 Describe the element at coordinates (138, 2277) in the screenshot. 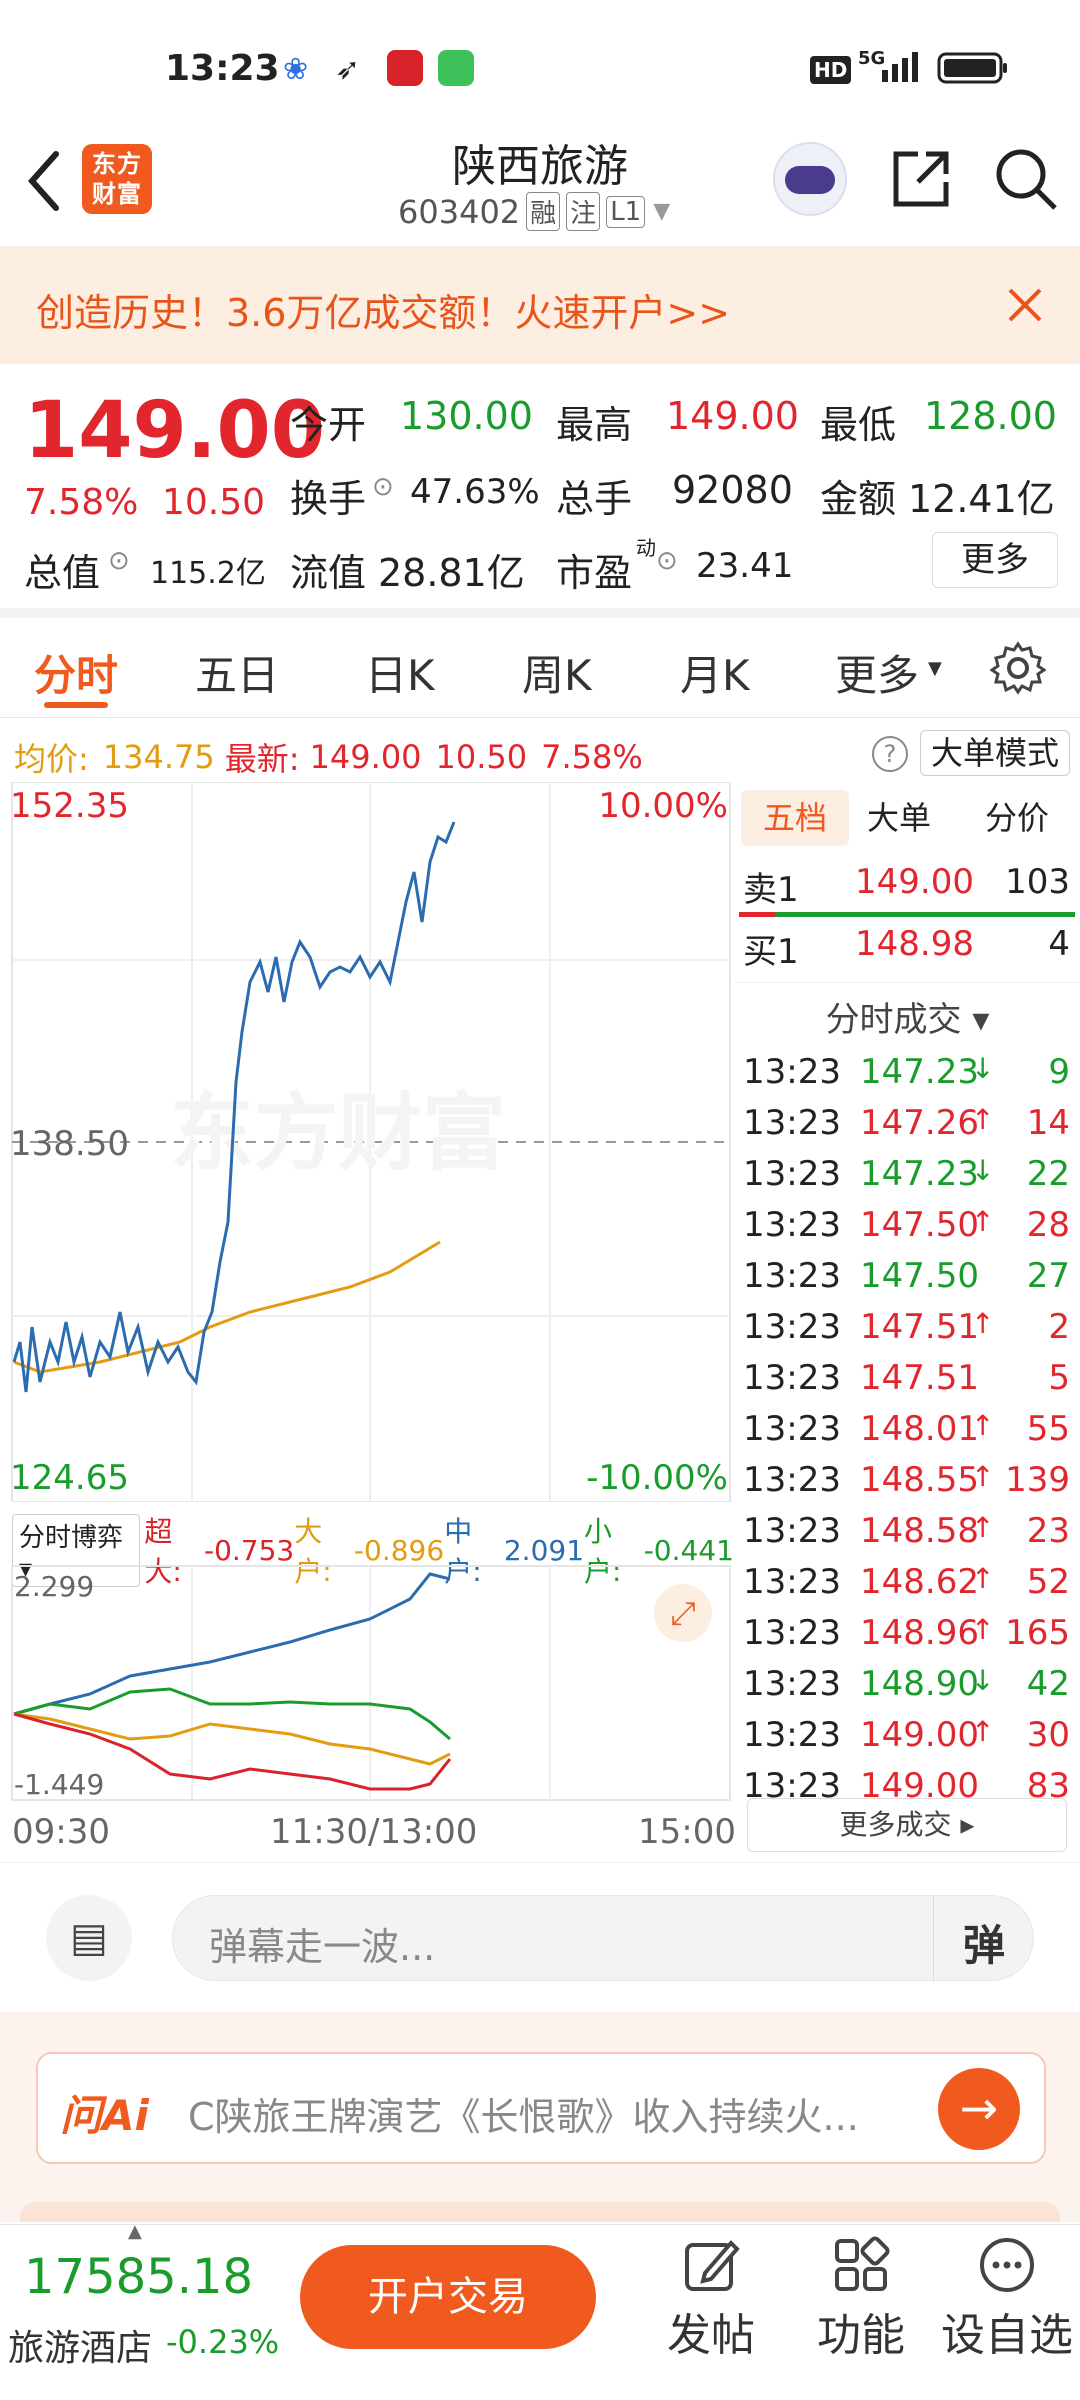

I see `index-value: 17585.18` at that location.